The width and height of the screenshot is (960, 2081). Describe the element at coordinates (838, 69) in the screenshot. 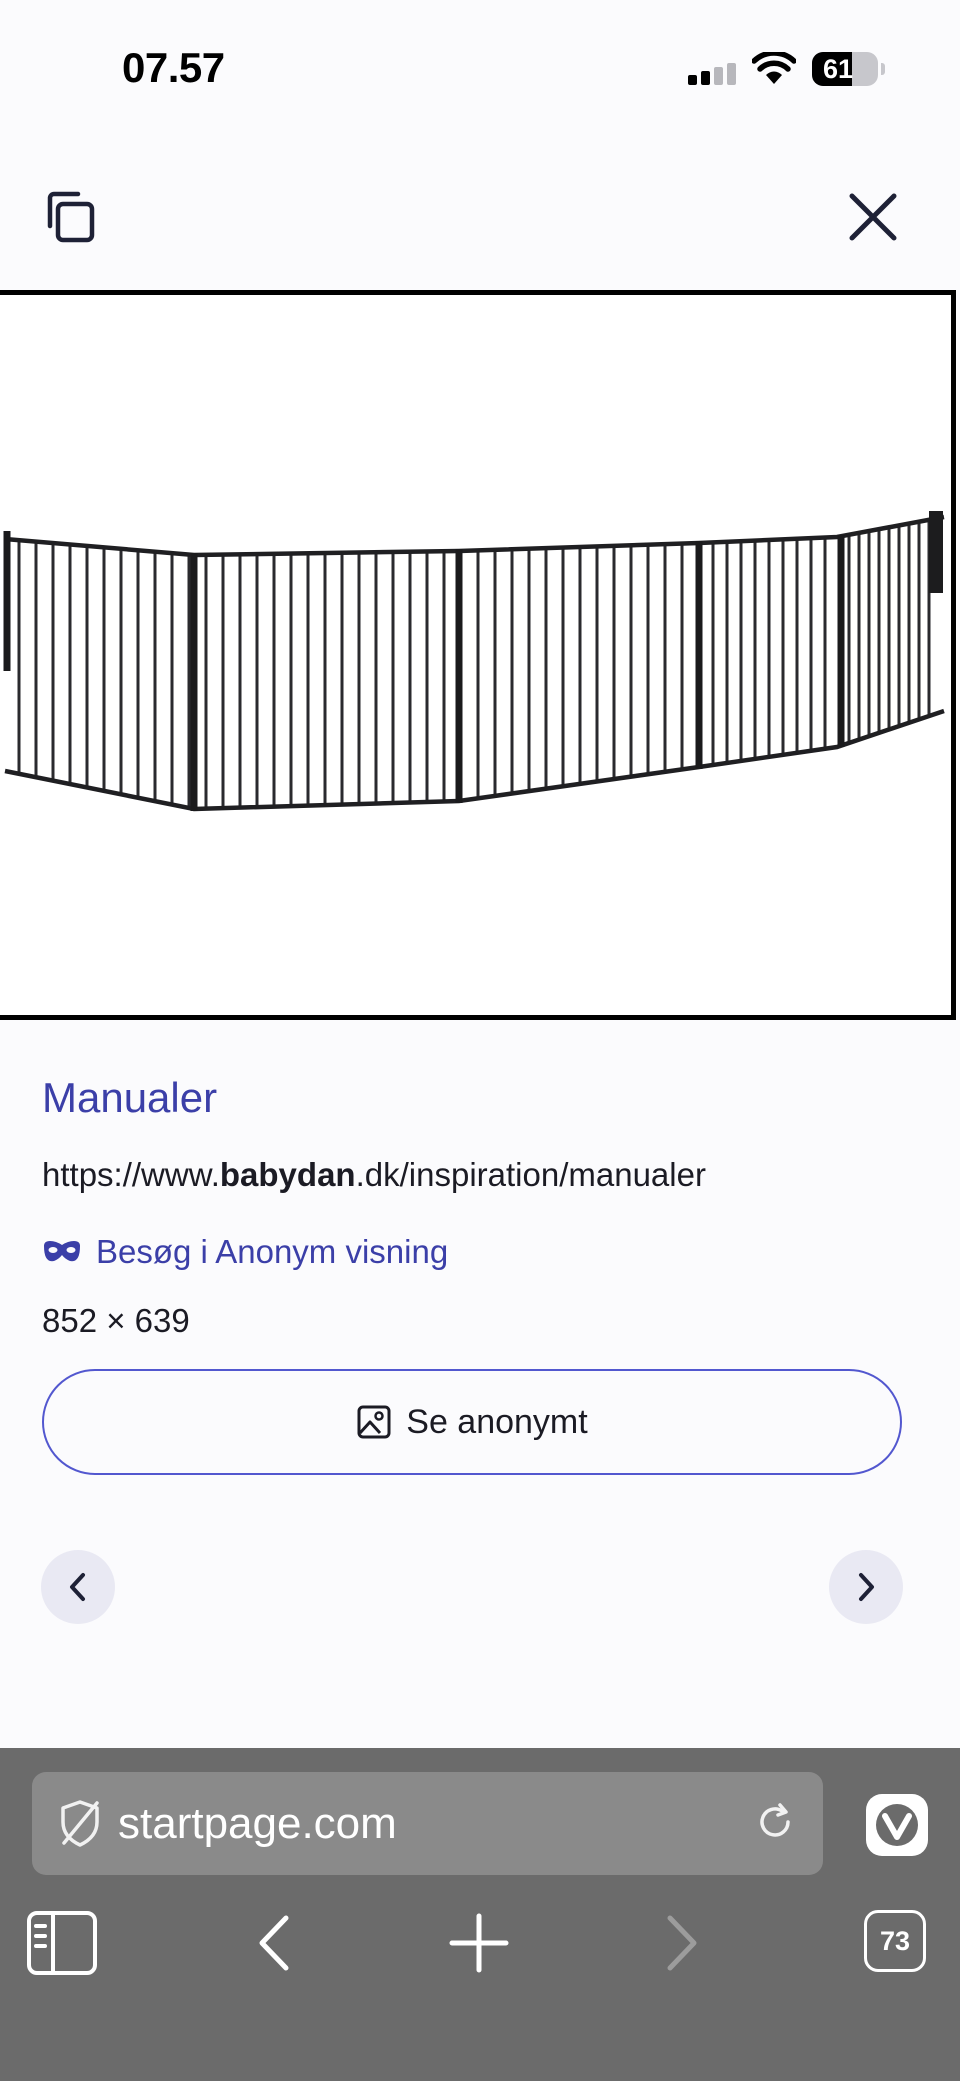

I see `battery-percent: 61` at that location.